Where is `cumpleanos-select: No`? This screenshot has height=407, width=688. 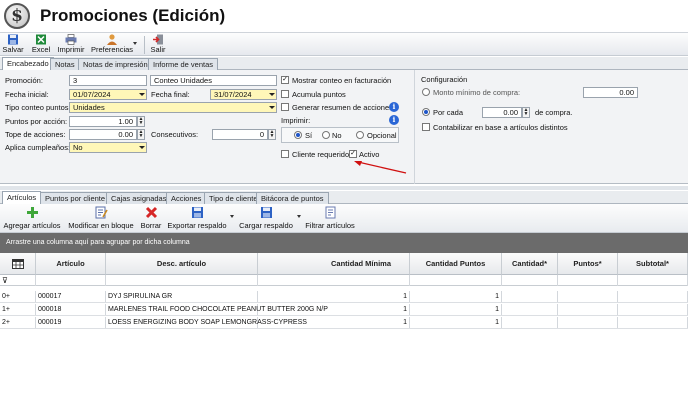 cumpleanos-select: No is located at coordinates (108, 147).